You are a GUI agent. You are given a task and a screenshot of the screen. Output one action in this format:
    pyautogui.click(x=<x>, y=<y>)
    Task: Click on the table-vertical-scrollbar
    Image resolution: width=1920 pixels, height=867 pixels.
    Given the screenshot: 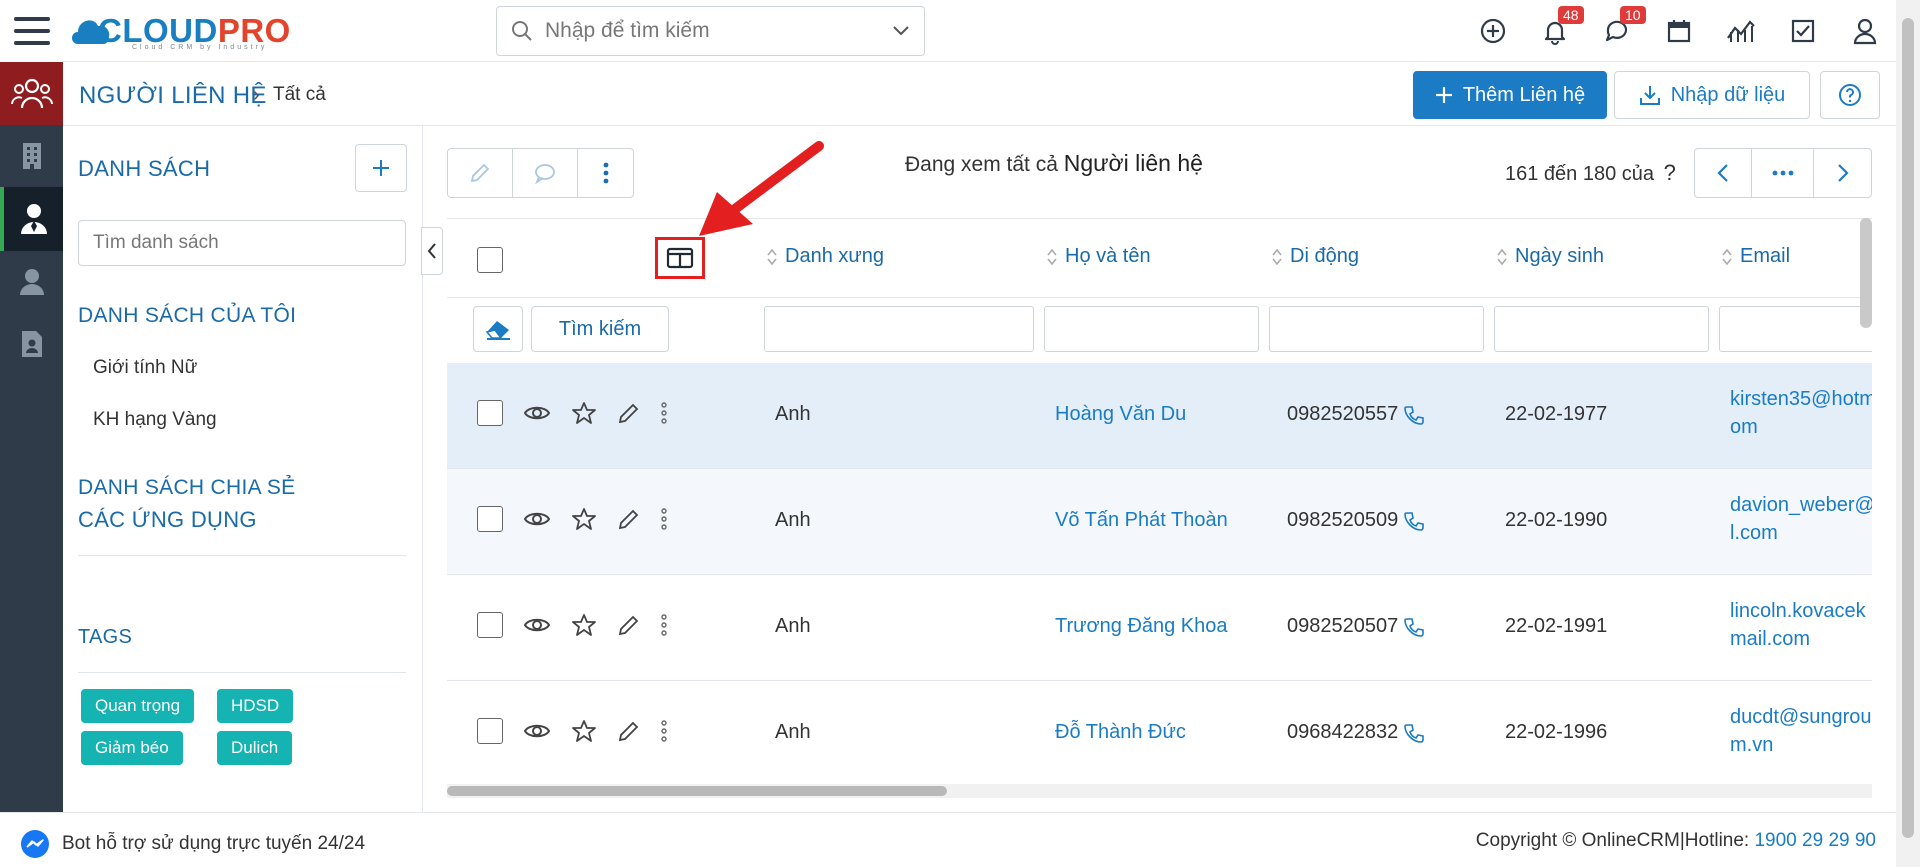 What is the action you would take?
    pyautogui.click(x=1866, y=273)
    